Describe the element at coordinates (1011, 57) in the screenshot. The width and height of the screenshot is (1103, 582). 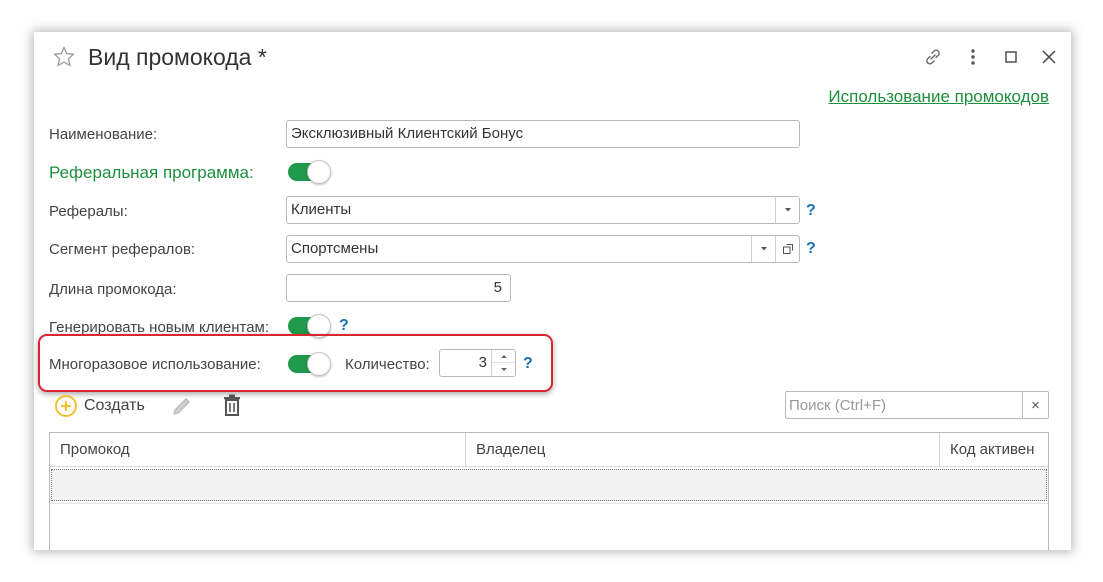
I see `maximize-icon` at that location.